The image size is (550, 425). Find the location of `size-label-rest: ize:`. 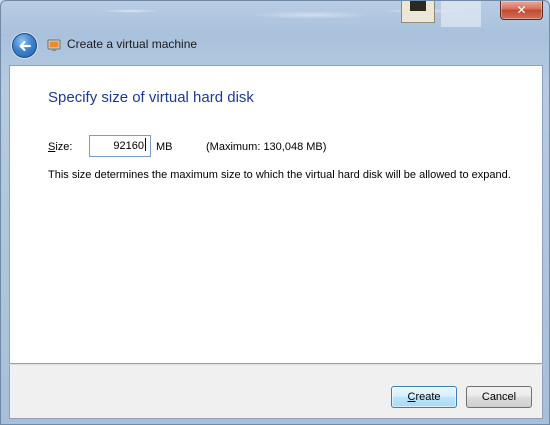

size-label-rest: ize: is located at coordinates (64, 147).